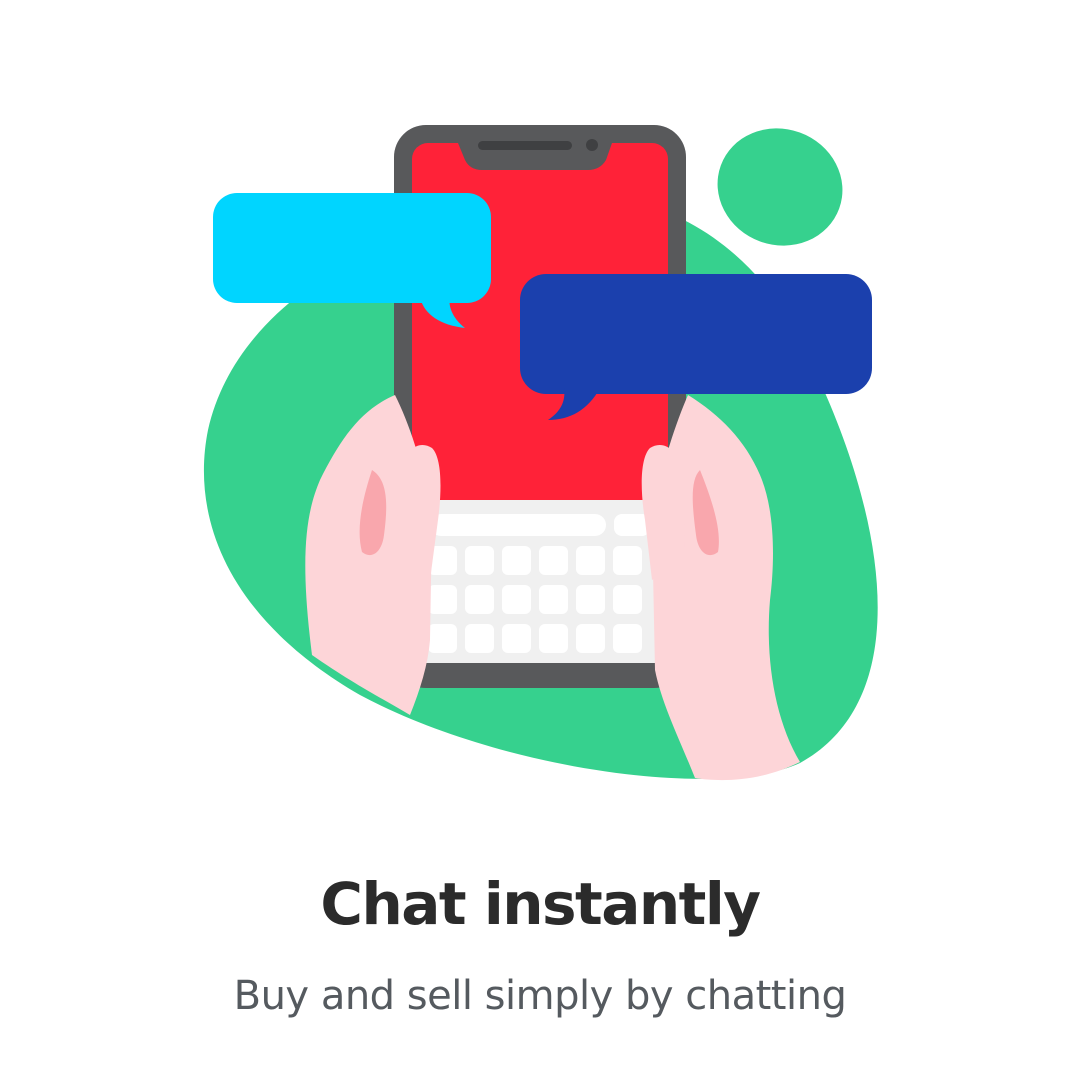 Image resolution: width=1080 pixels, height=1079 pixels. What do you see at coordinates (525, 145) in the screenshot?
I see `phone-speaker` at bounding box center [525, 145].